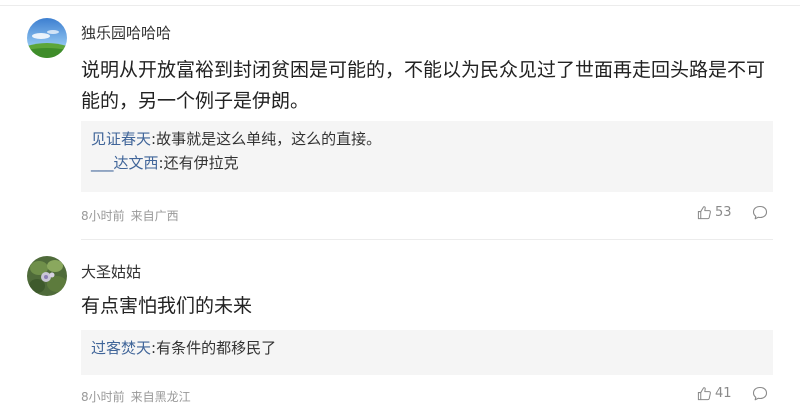  Describe the element at coordinates (125, 163) in the screenshot. I see `reply-author-link: ___达文西` at that location.